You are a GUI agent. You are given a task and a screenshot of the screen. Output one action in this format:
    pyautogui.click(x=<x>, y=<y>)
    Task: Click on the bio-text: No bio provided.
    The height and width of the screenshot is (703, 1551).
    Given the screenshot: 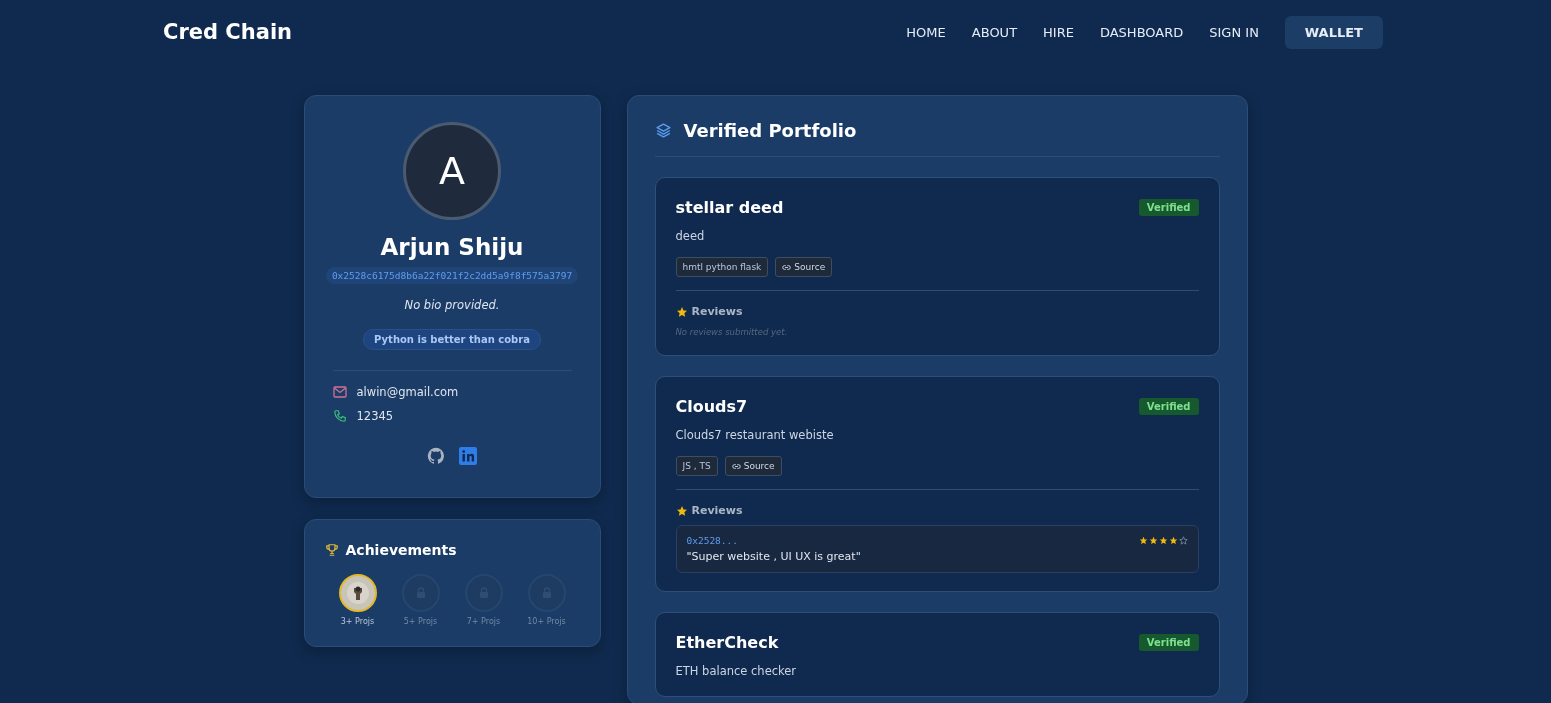 What is the action you would take?
    pyautogui.click(x=452, y=305)
    